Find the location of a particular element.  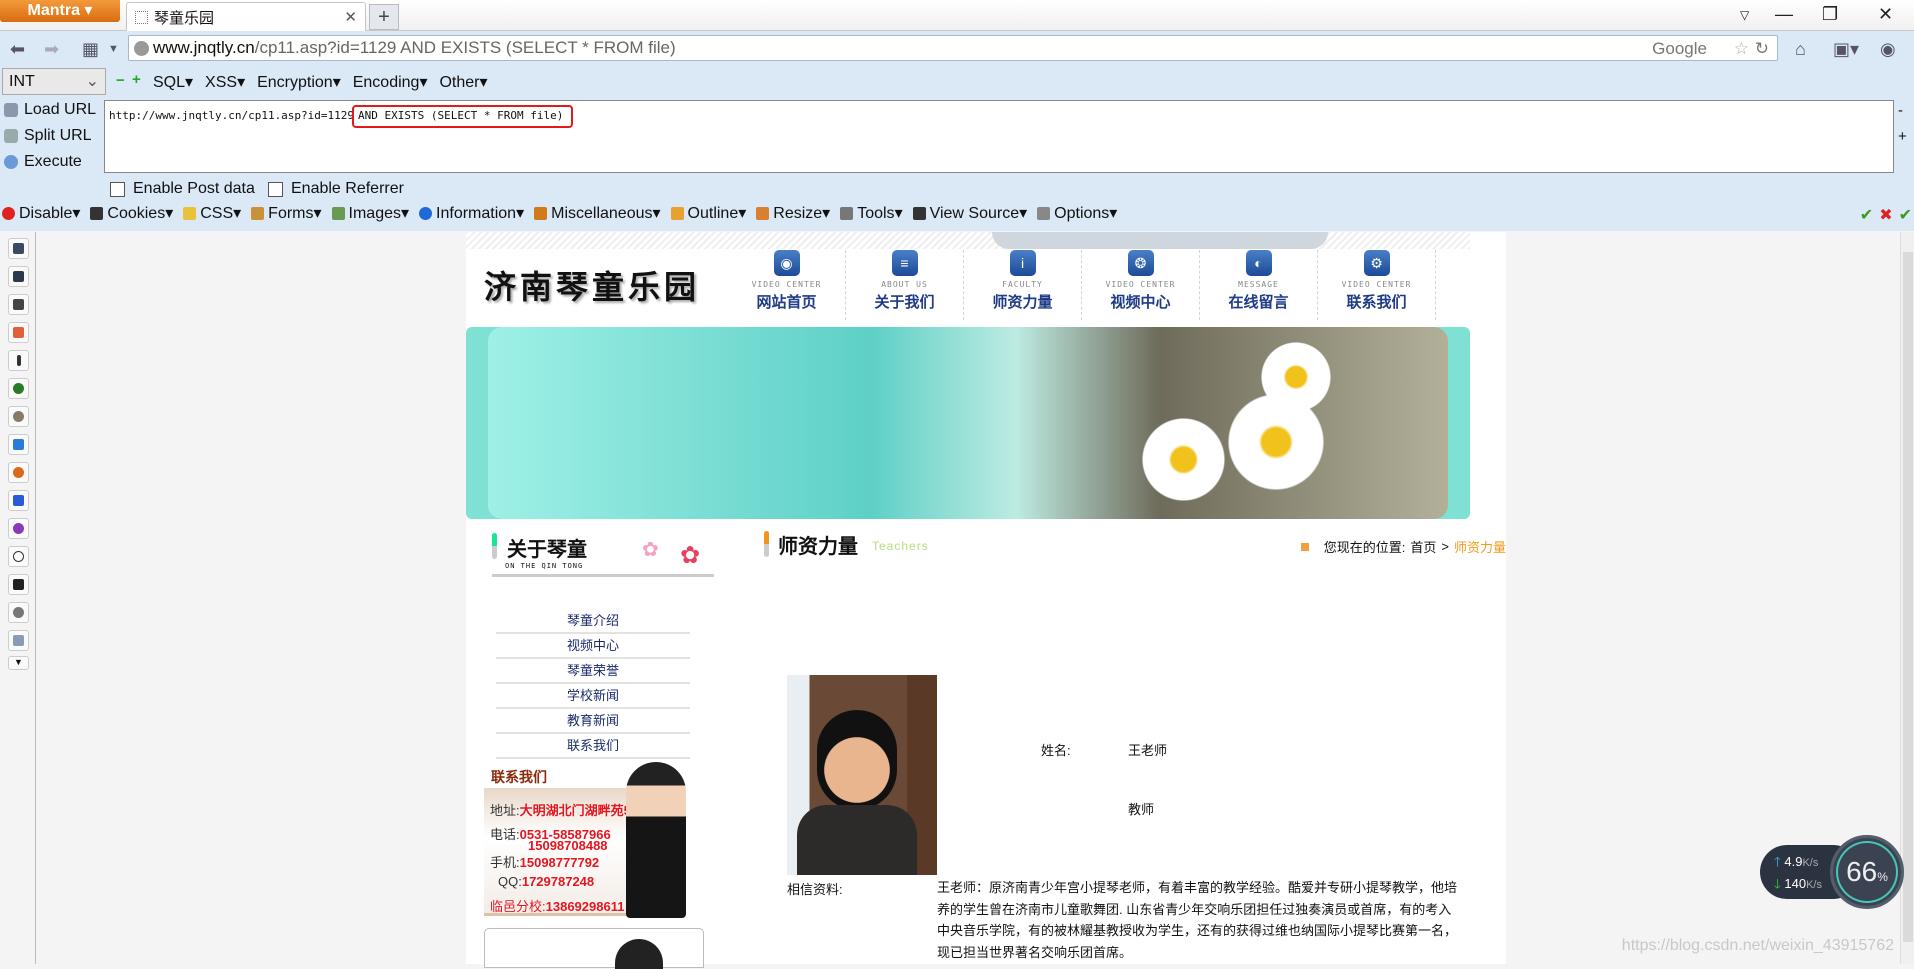

about-heading: 关于琴童 ON THE QIN TONG ✿ ✿ is located at coordinates (603, 553).